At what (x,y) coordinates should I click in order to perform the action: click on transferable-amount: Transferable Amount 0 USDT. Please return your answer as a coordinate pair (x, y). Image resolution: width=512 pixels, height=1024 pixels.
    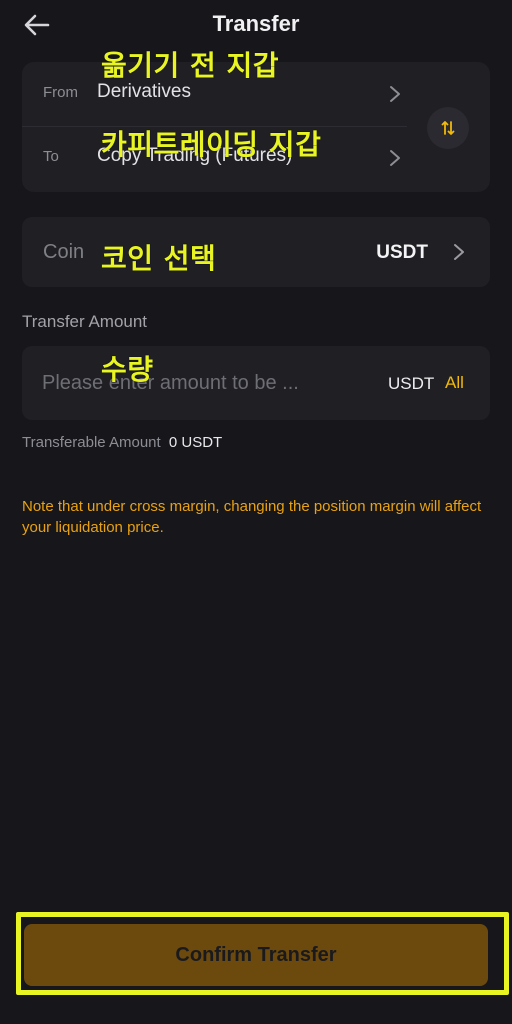
    Looking at the image, I should click on (122, 442).